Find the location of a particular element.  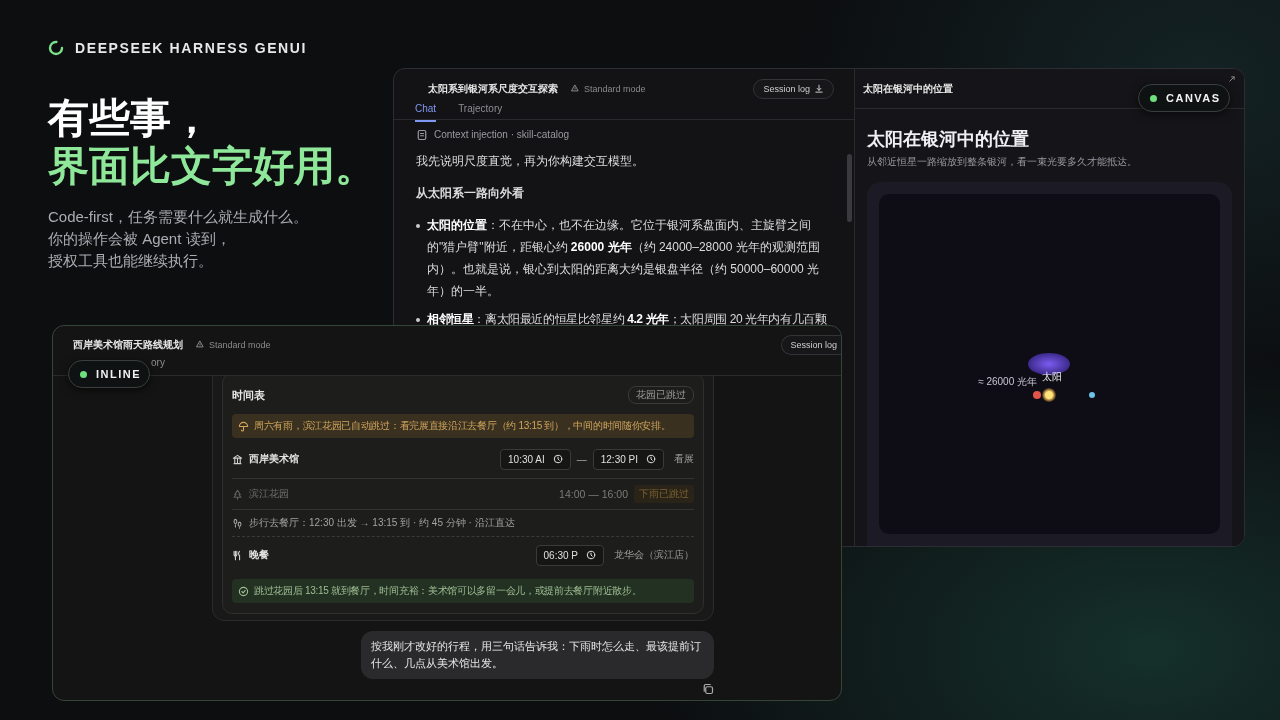

stop-note: 龙华会（滨江店） is located at coordinates (654, 555).